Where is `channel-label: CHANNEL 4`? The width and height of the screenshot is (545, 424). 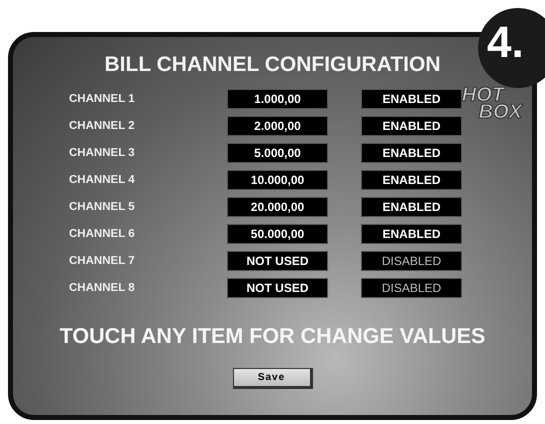 channel-label: CHANNEL 4 is located at coordinates (102, 180).